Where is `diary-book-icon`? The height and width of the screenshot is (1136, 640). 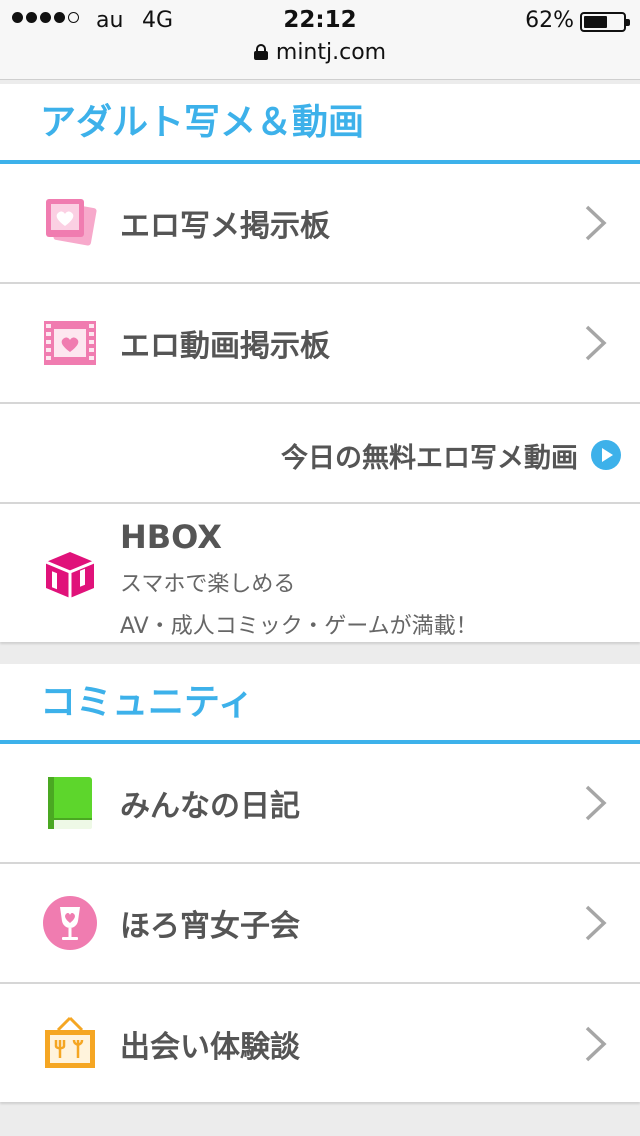
diary-book-icon is located at coordinates (70, 803).